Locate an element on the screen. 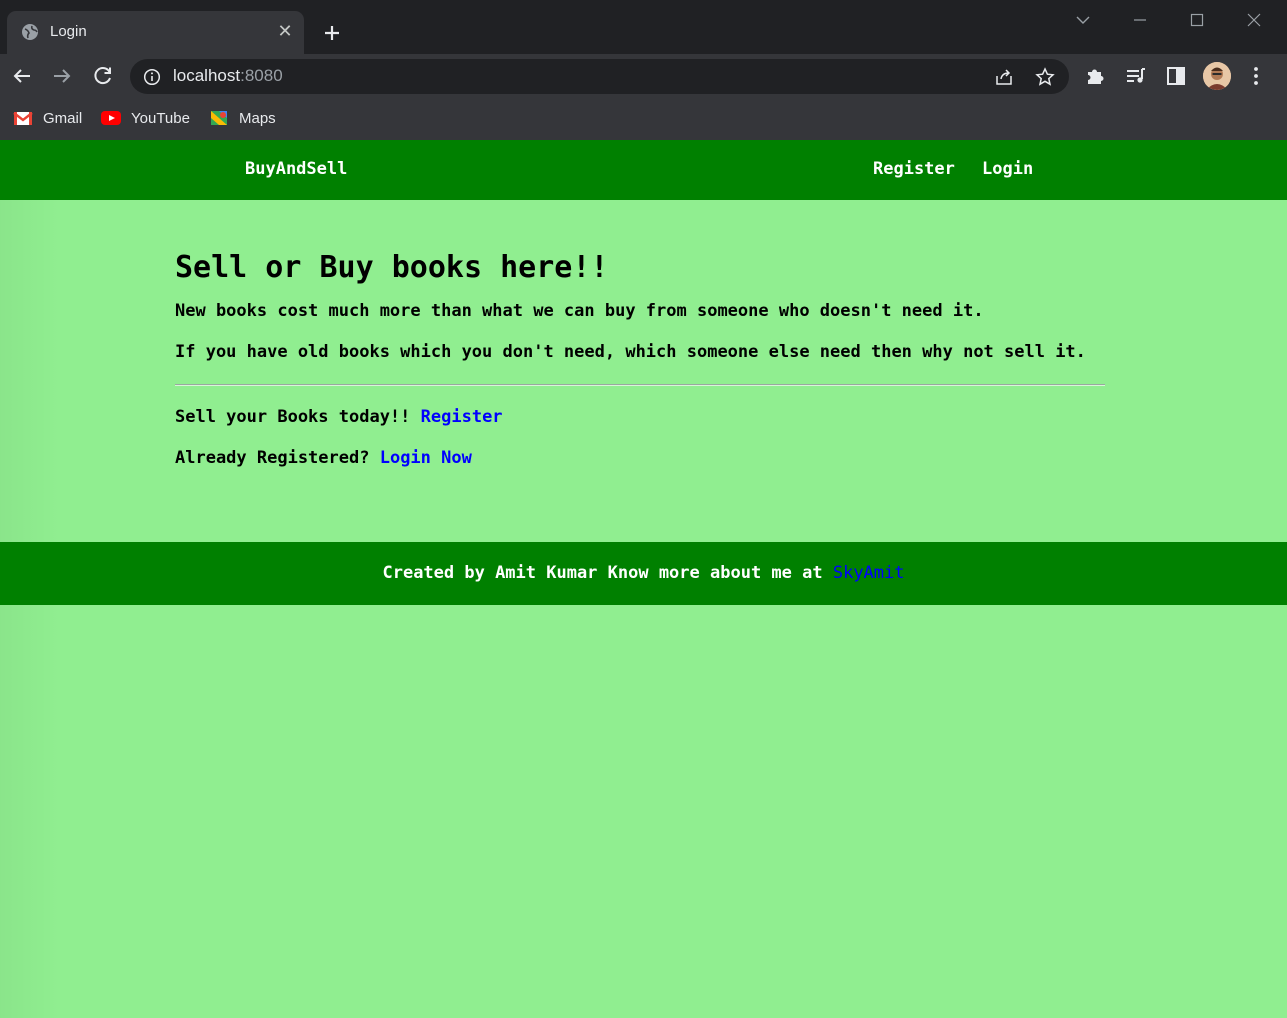 Image resolution: width=1287 pixels, height=1018 pixels. reload-icon is located at coordinates (103, 76).